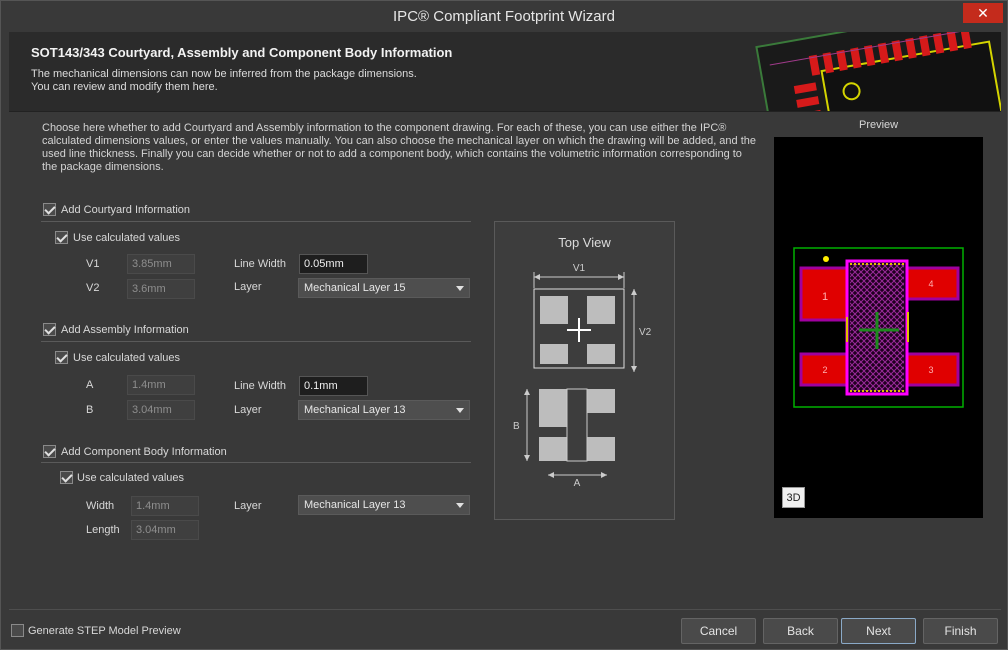 The height and width of the screenshot is (650, 1008). I want to click on title-bar: IPC® Compliant Footprint Wizard ✕, so click(504, 16).